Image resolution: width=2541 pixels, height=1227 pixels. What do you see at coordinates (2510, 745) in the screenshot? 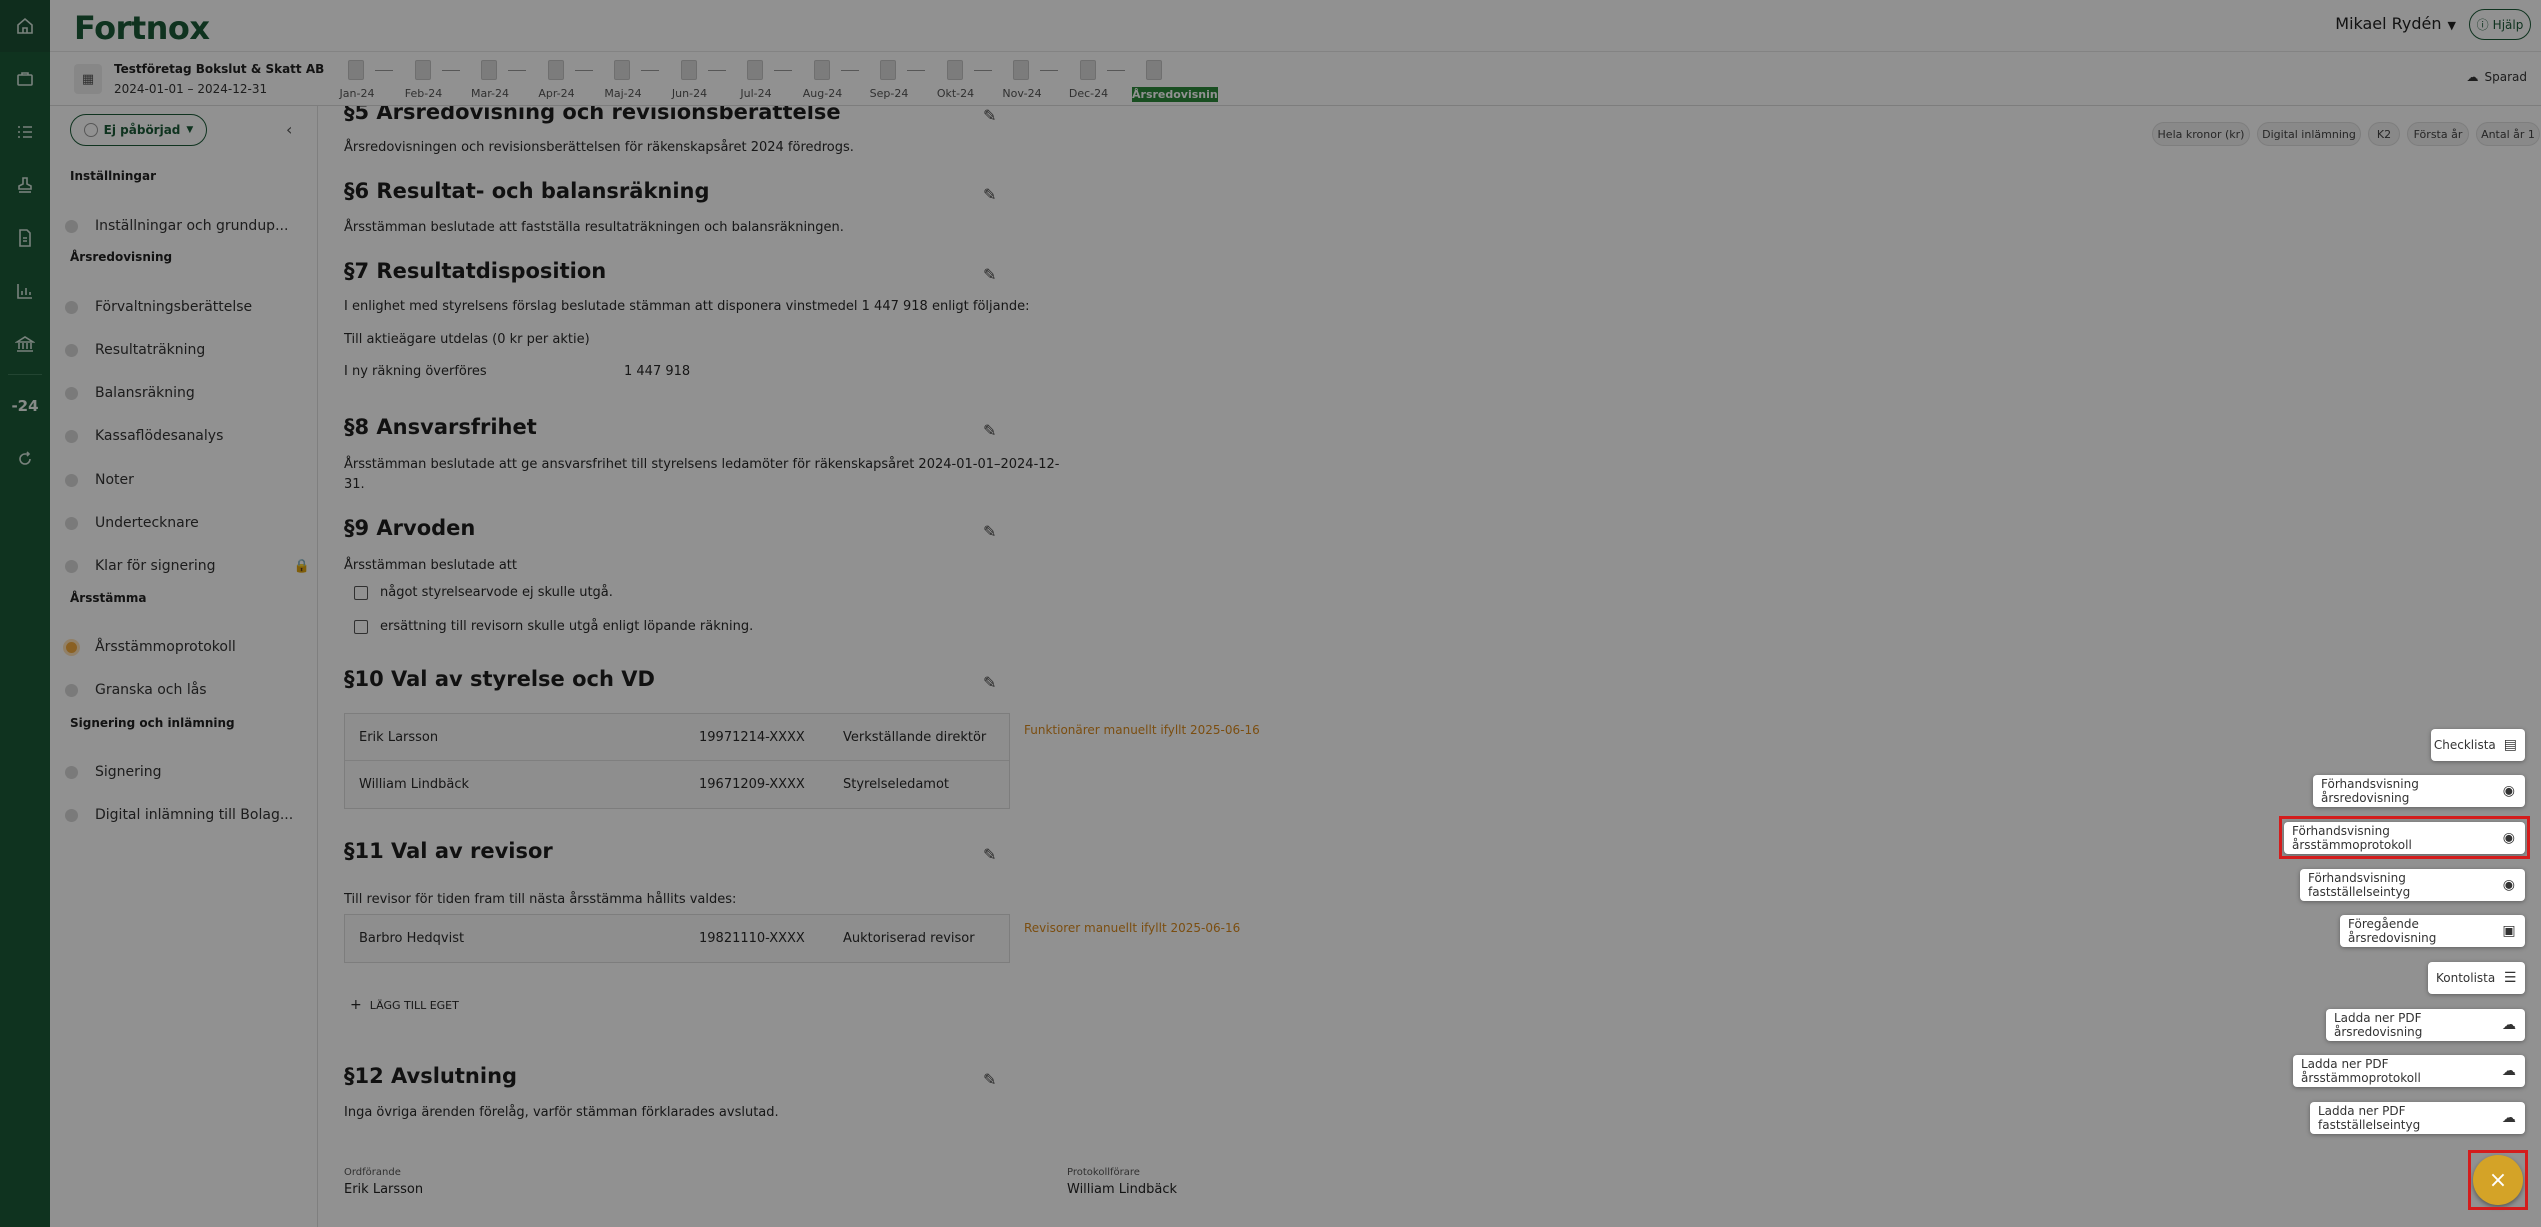
I see `document-icon: ▤` at bounding box center [2510, 745].